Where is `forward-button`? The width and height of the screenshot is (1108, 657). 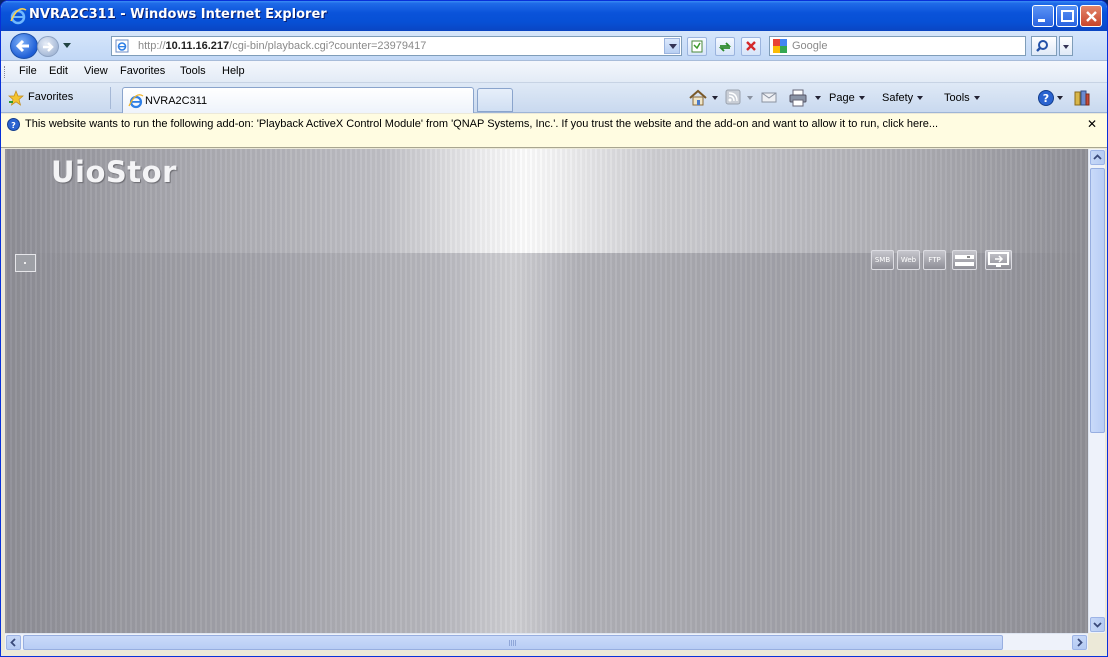
forward-button is located at coordinates (48, 46).